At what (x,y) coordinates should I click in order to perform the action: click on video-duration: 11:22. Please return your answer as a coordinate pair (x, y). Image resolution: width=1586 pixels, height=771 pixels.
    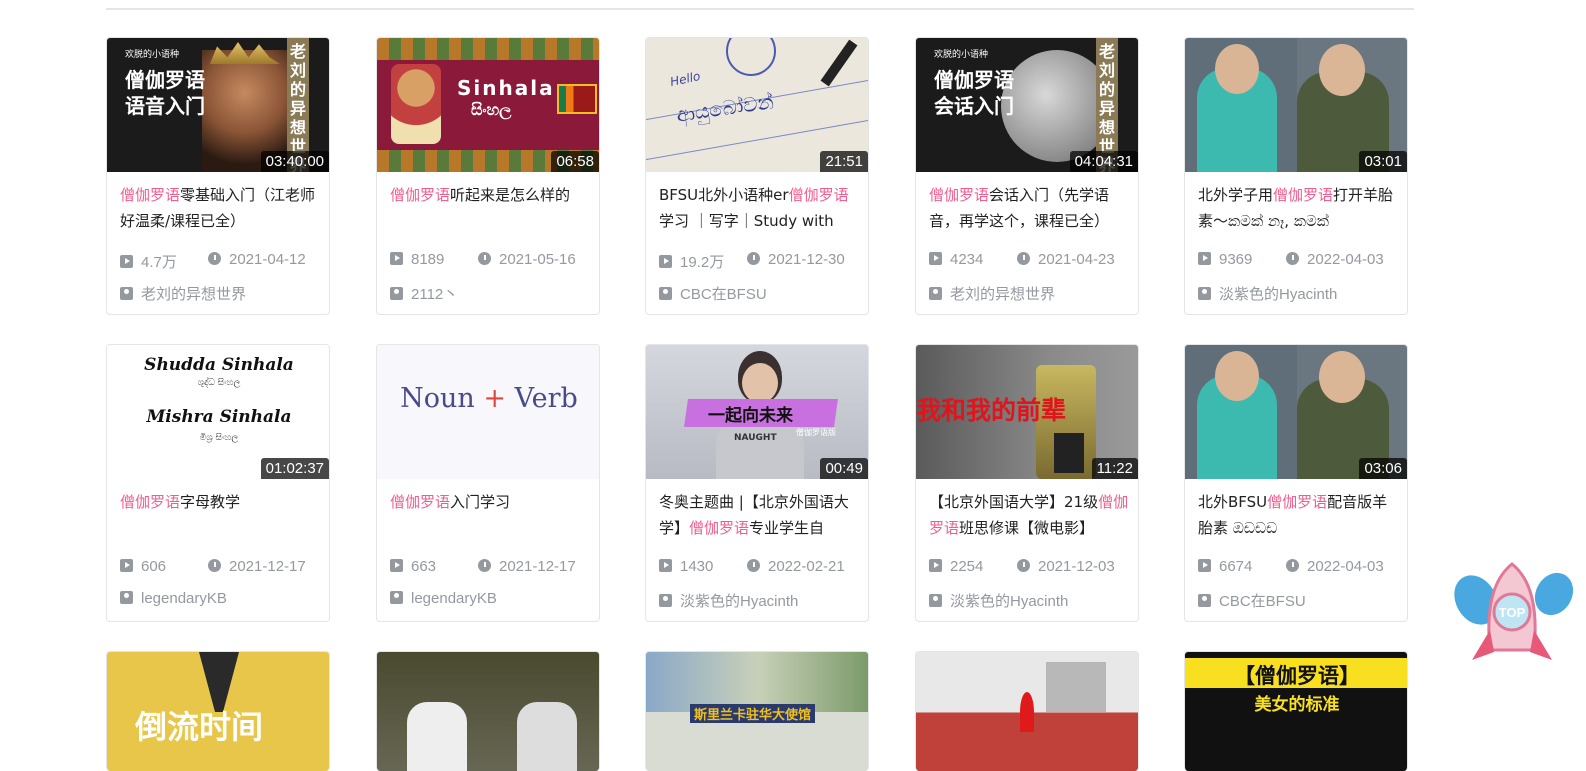
    Looking at the image, I should click on (1114, 468).